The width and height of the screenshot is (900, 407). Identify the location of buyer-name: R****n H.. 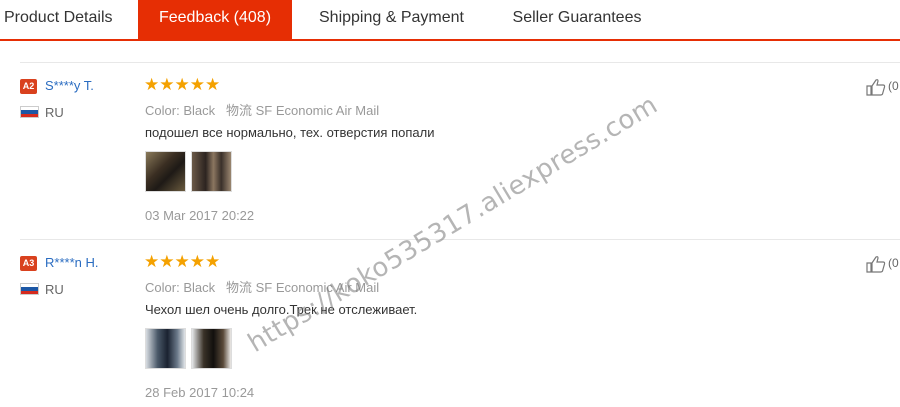
(71, 262).